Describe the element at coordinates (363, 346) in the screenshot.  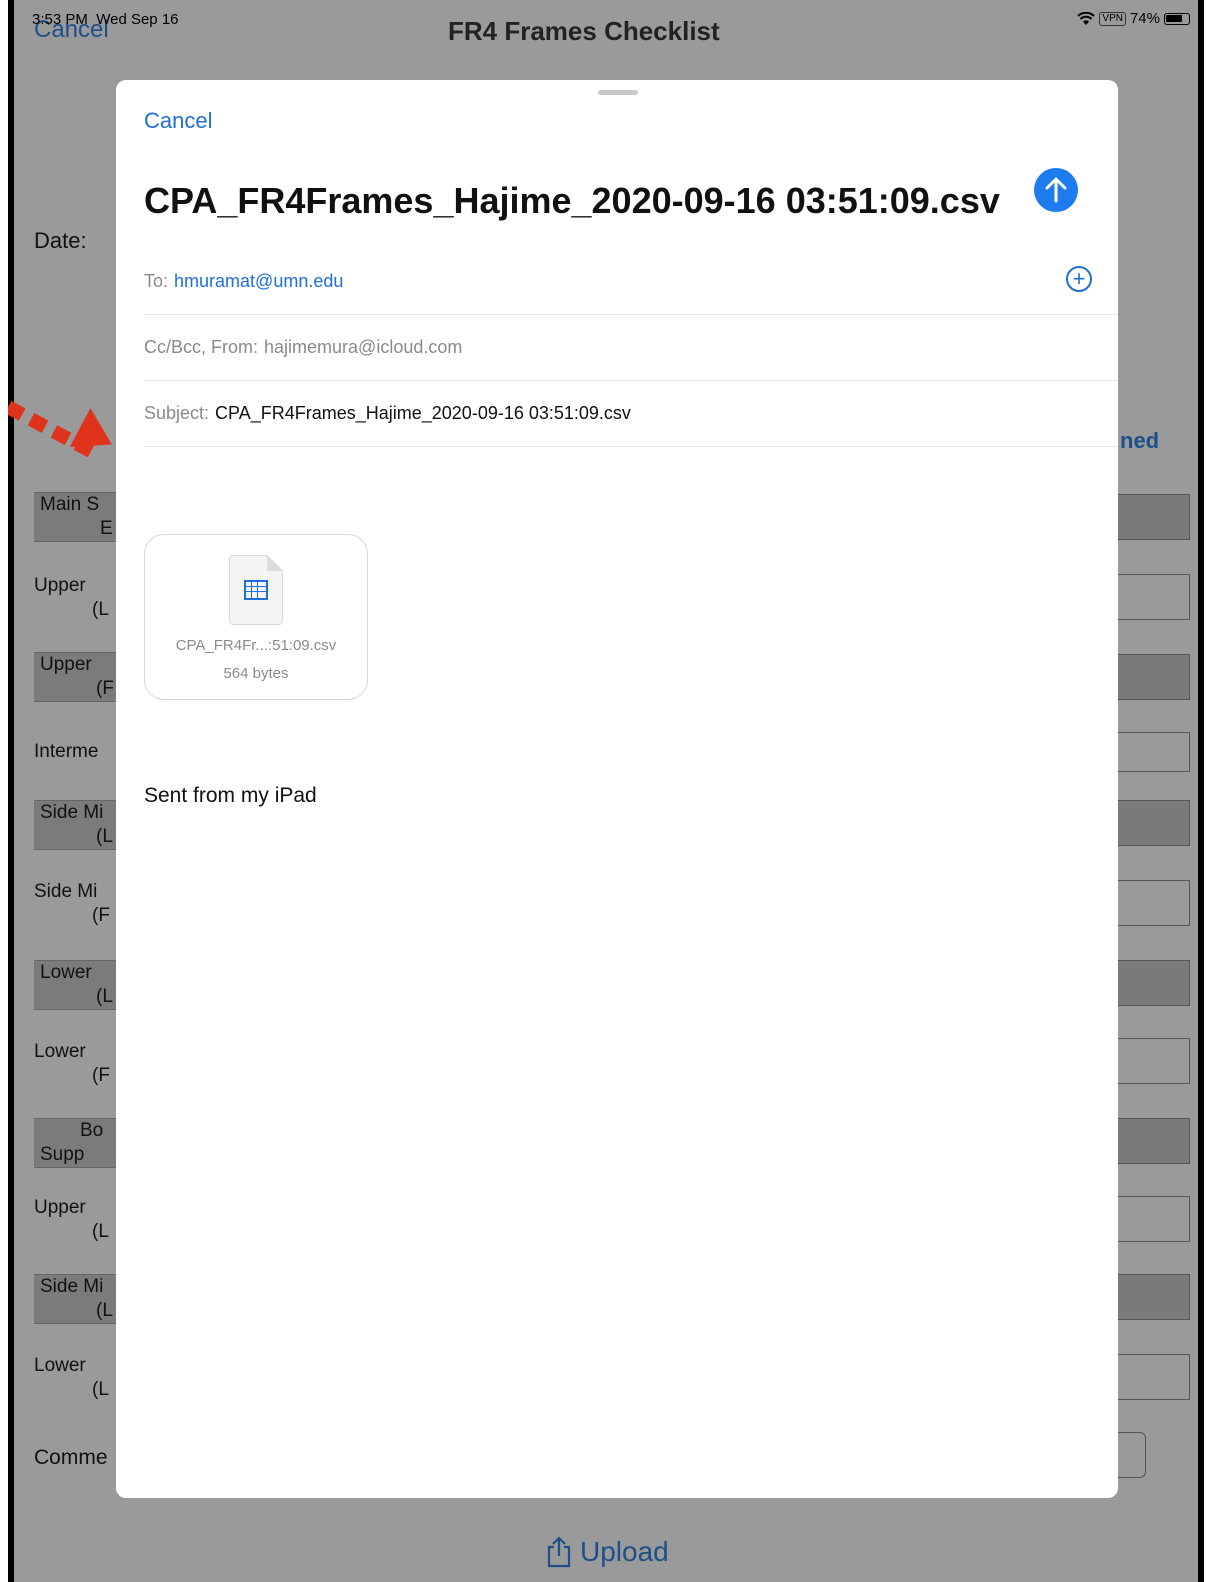
I see `from-address: hajimemura@icloud.com` at that location.